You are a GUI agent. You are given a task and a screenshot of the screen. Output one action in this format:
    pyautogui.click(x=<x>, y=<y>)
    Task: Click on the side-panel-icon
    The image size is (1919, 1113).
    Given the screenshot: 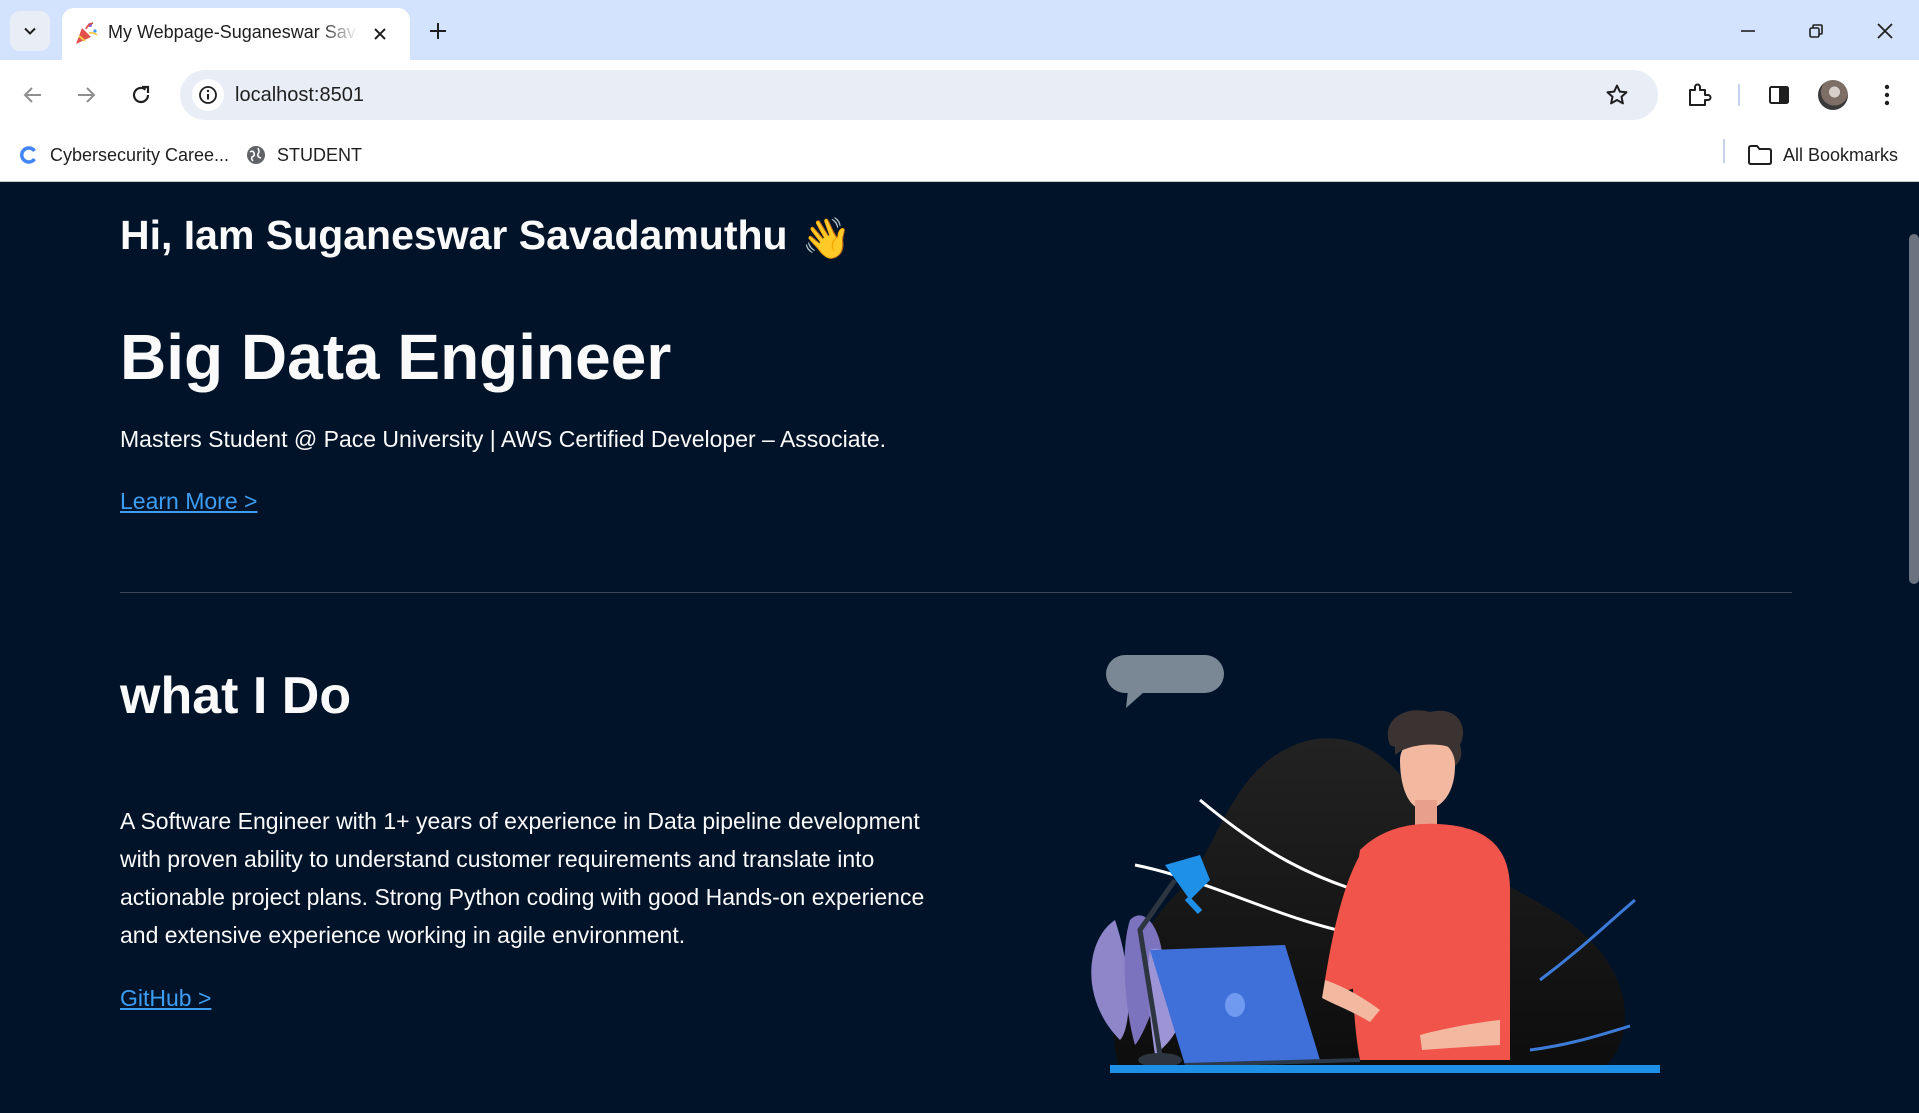 What is the action you would take?
    pyautogui.click(x=1779, y=95)
    